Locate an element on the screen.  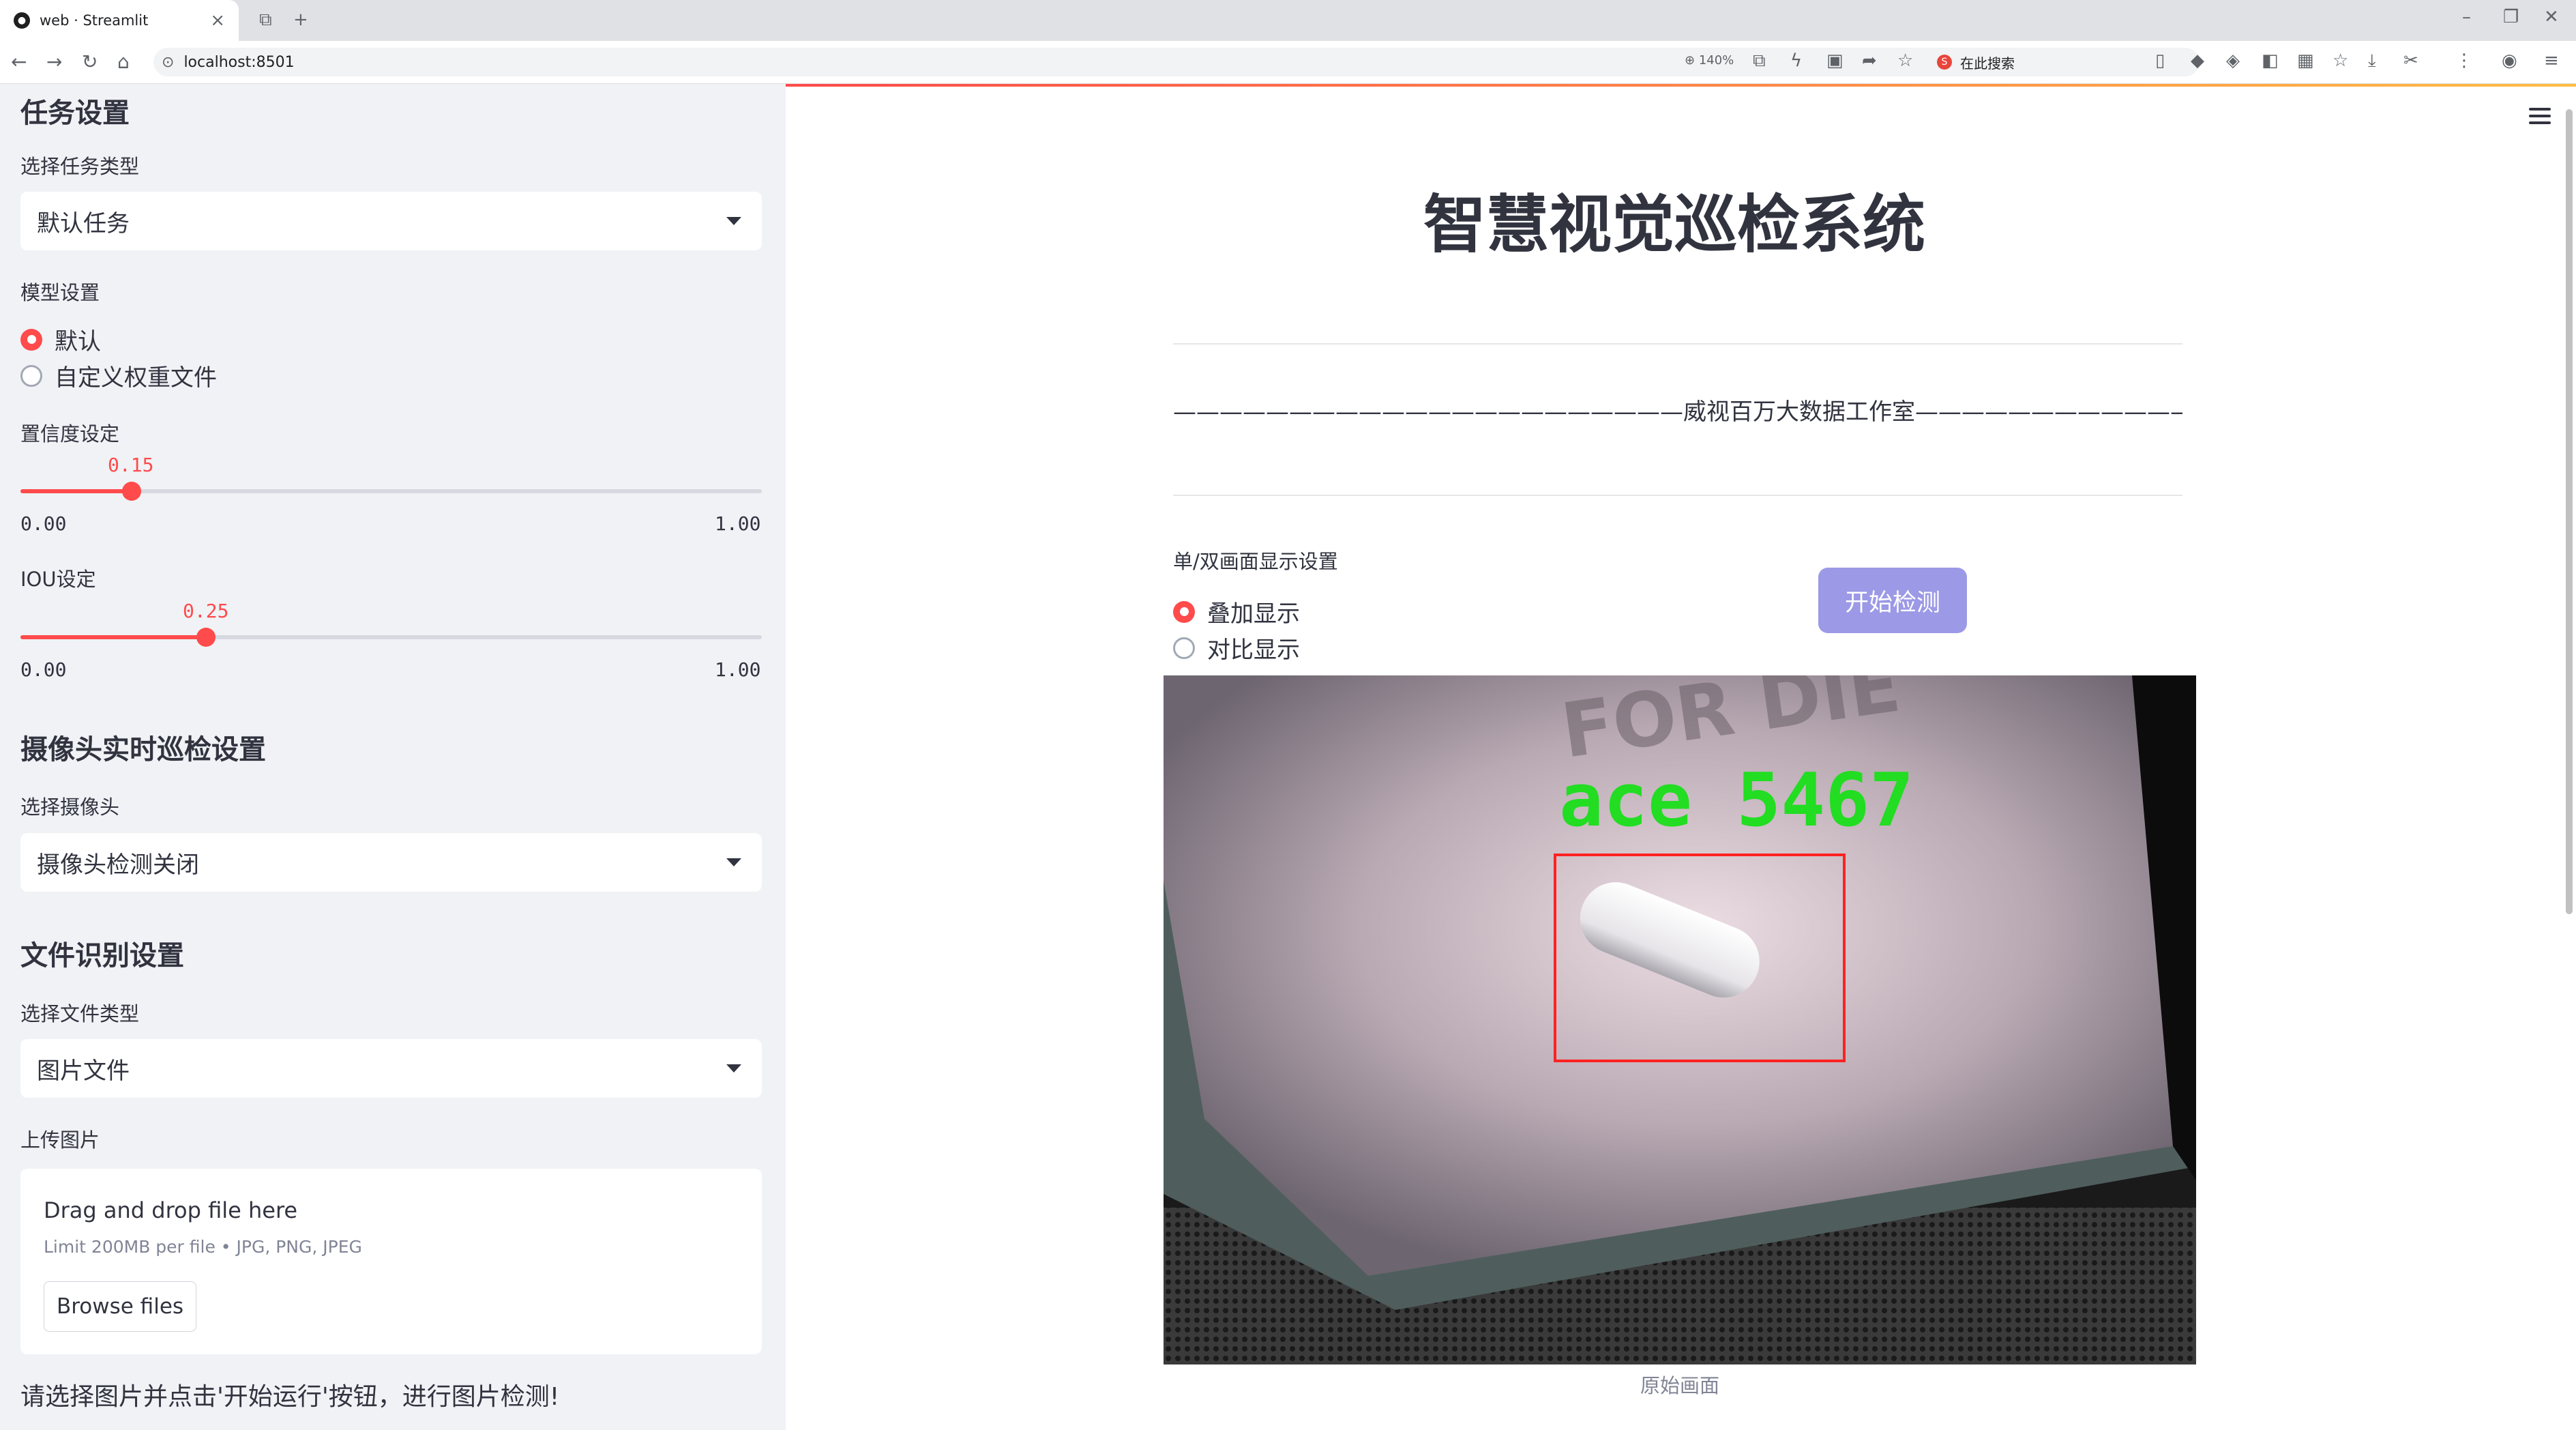
cut-icon: ✂ is located at coordinates (2410, 60).